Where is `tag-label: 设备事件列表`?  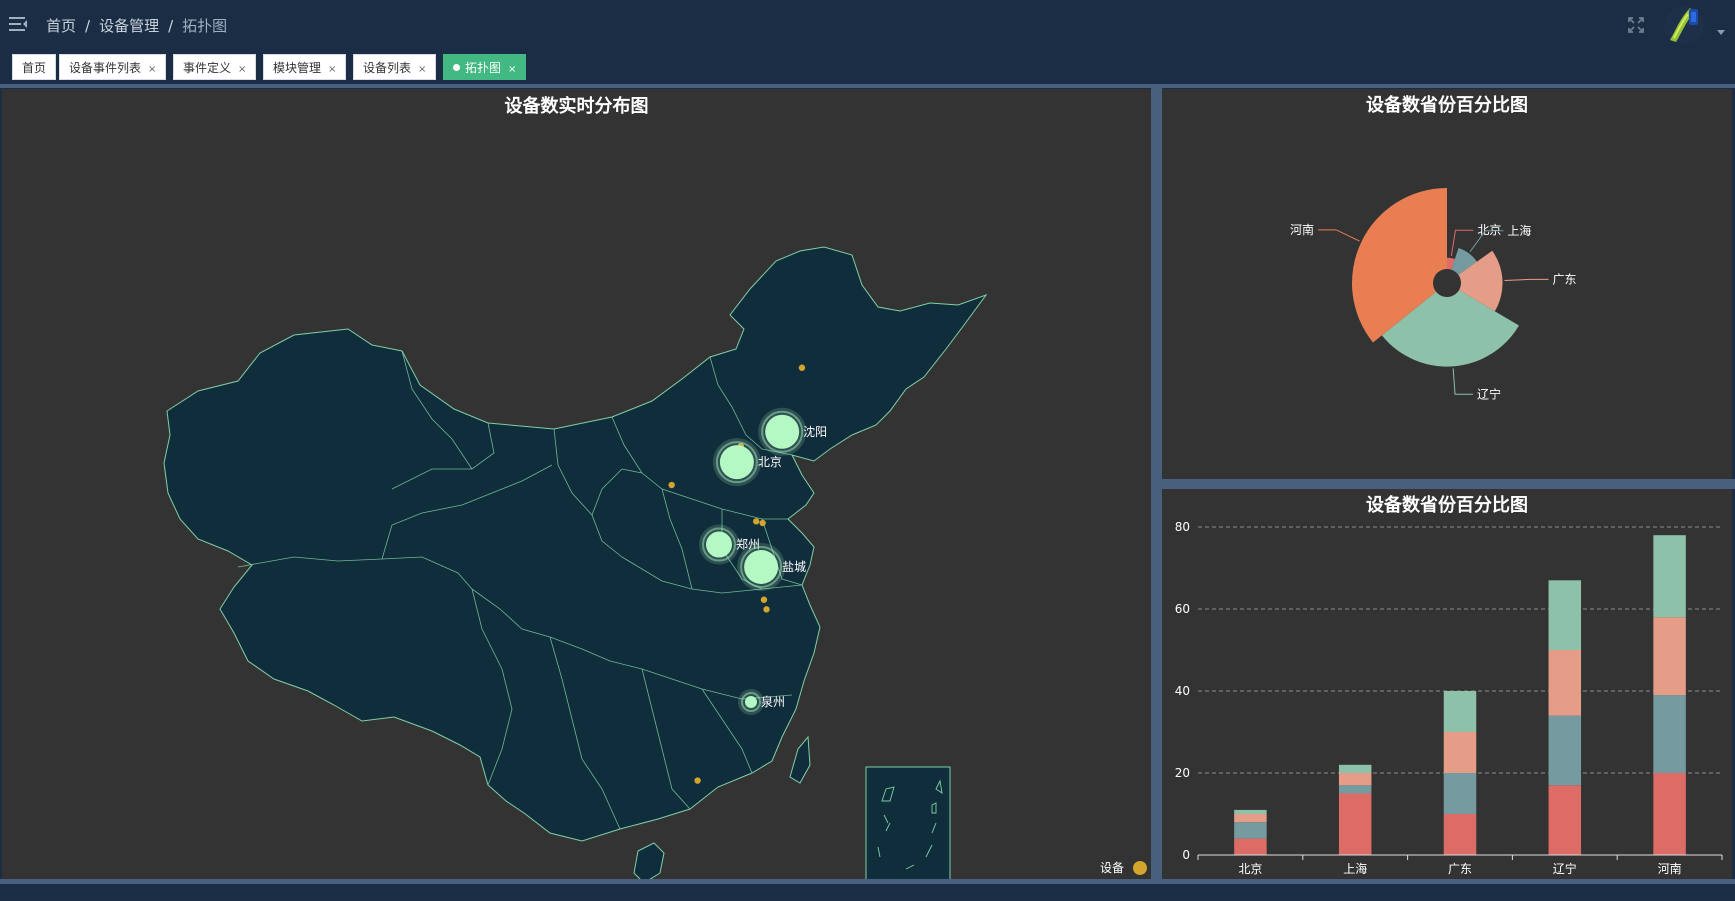 tag-label: 设备事件列表 is located at coordinates (105, 68).